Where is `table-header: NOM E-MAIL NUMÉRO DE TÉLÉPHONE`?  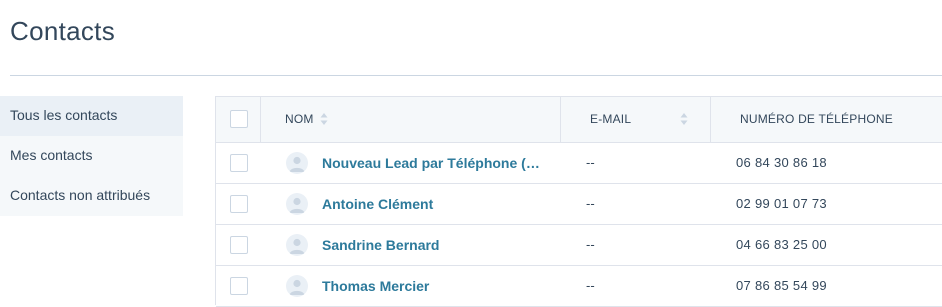 table-header: NOM E-MAIL NUMÉRO DE TÉLÉPHONE is located at coordinates (579, 120).